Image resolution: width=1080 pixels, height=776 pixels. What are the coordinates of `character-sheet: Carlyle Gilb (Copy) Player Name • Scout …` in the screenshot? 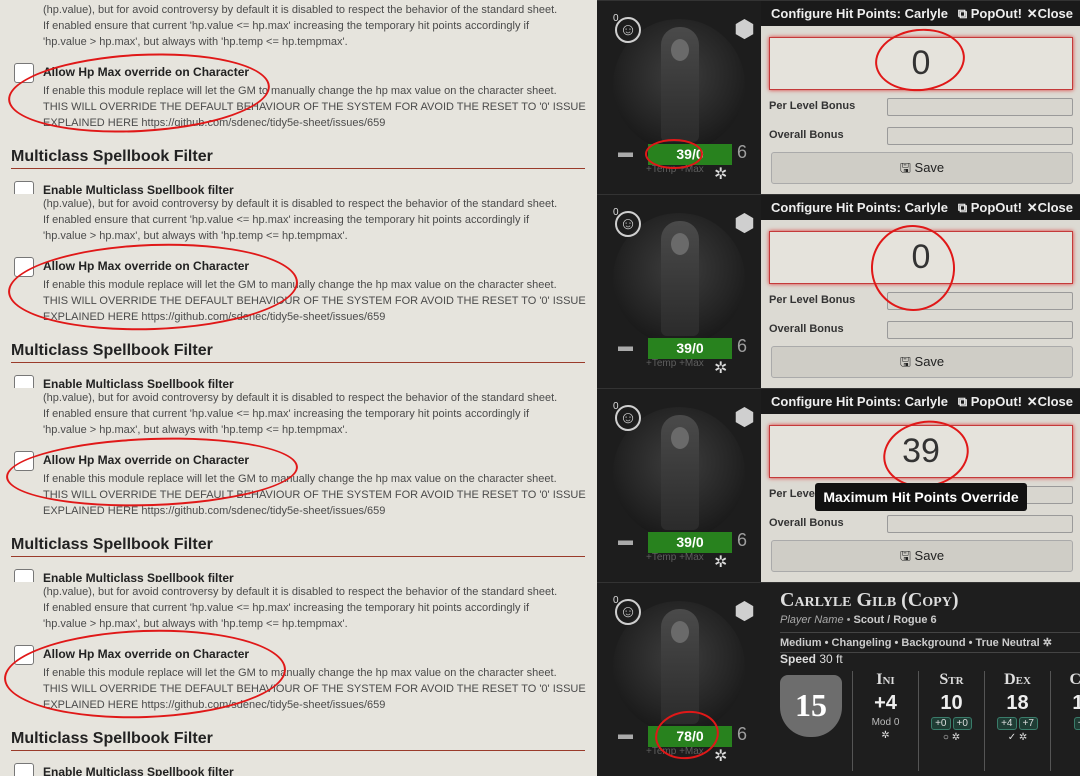 It's located at (925, 679).